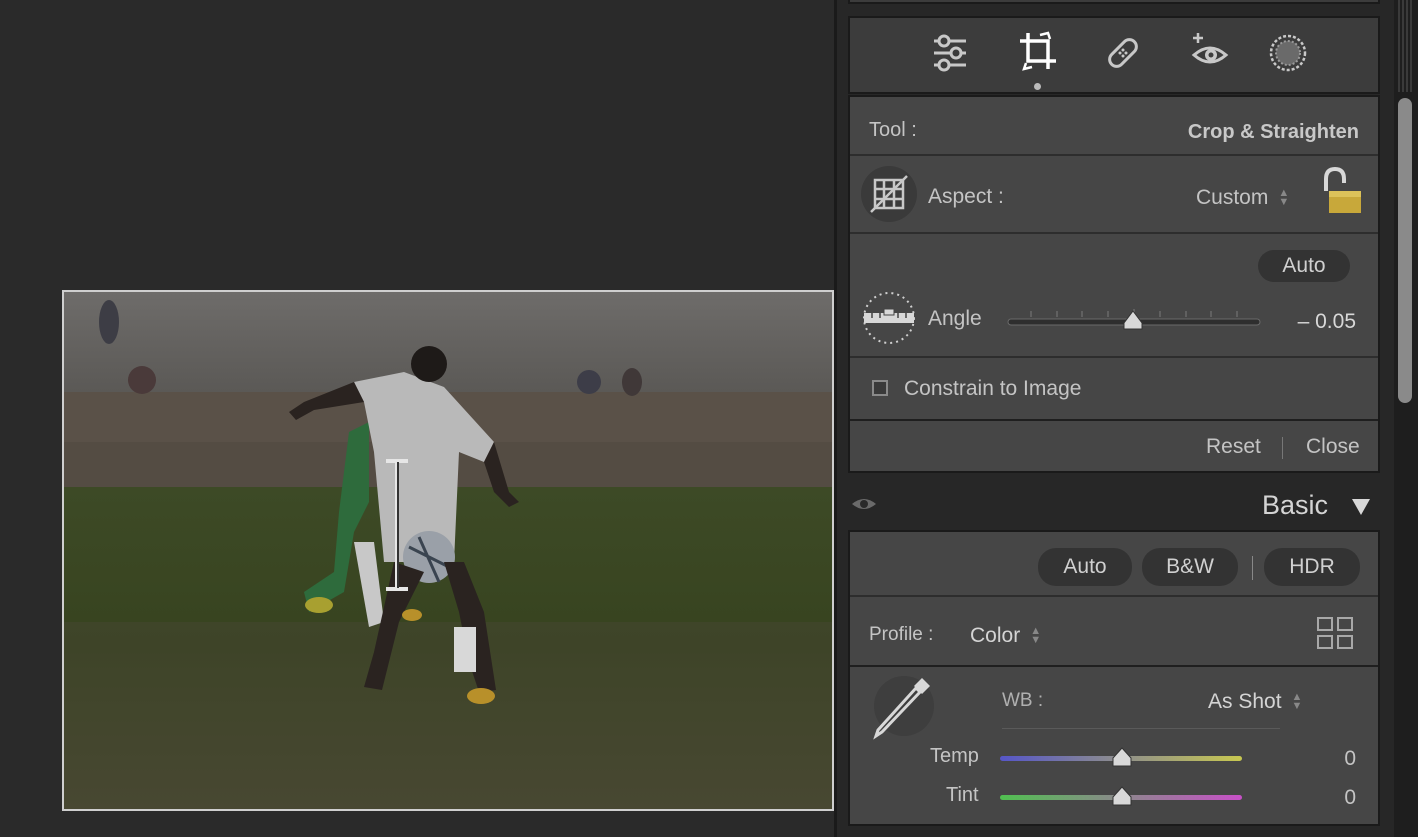  What do you see at coordinates (954, 756) in the screenshot?
I see `temp-label: Temp` at bounding box center [954, 756].